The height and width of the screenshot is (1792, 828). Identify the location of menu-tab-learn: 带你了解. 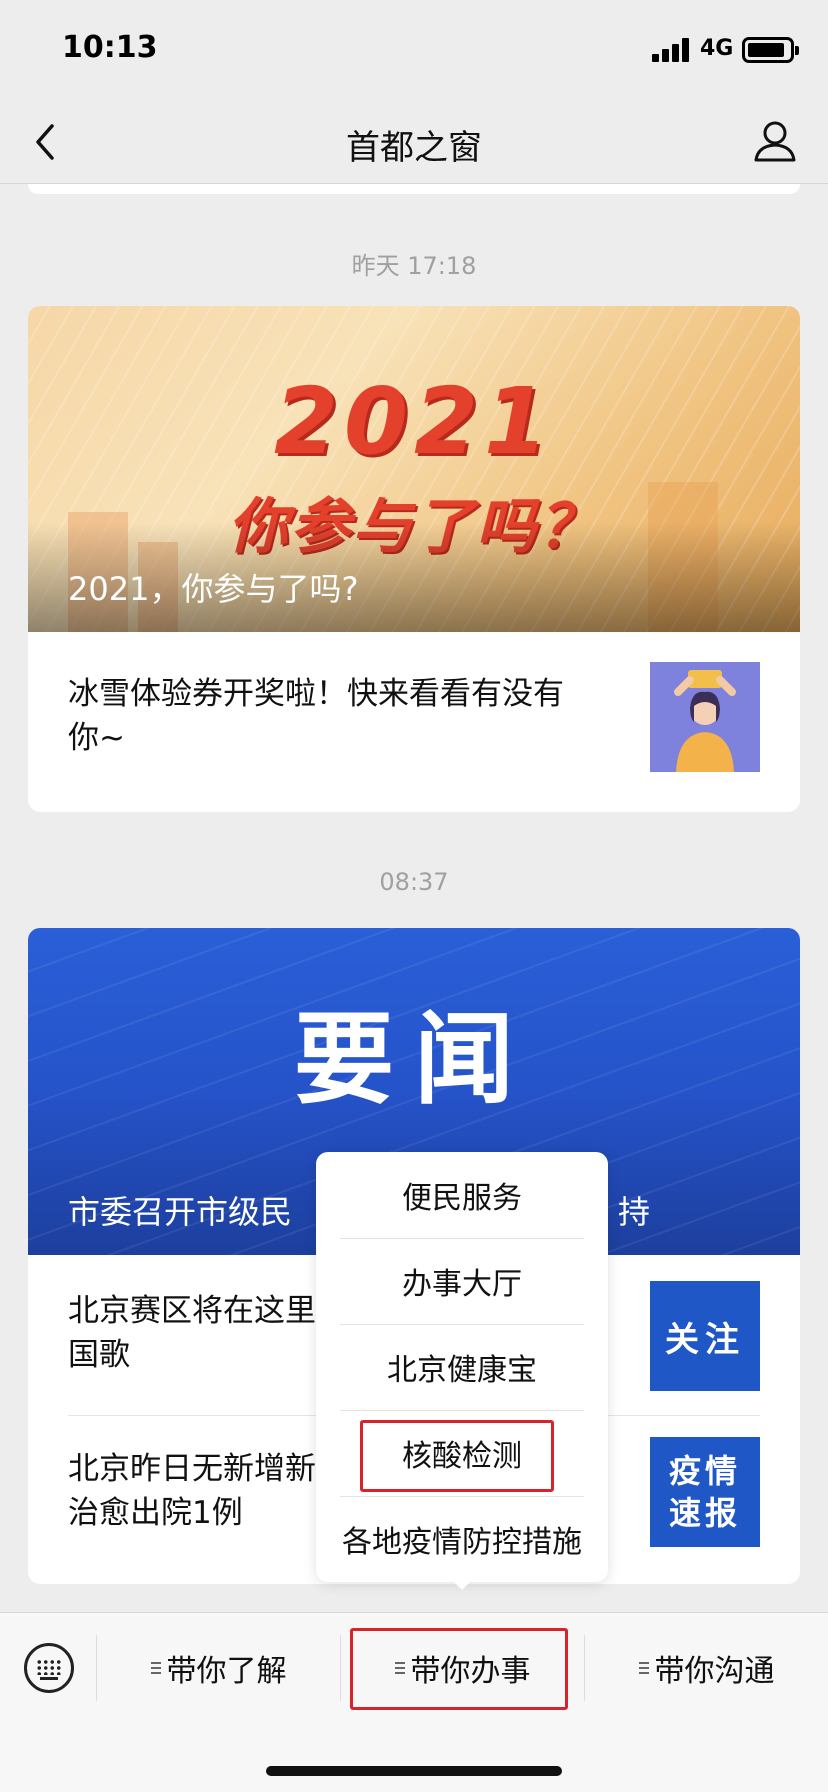
(218, 1668).